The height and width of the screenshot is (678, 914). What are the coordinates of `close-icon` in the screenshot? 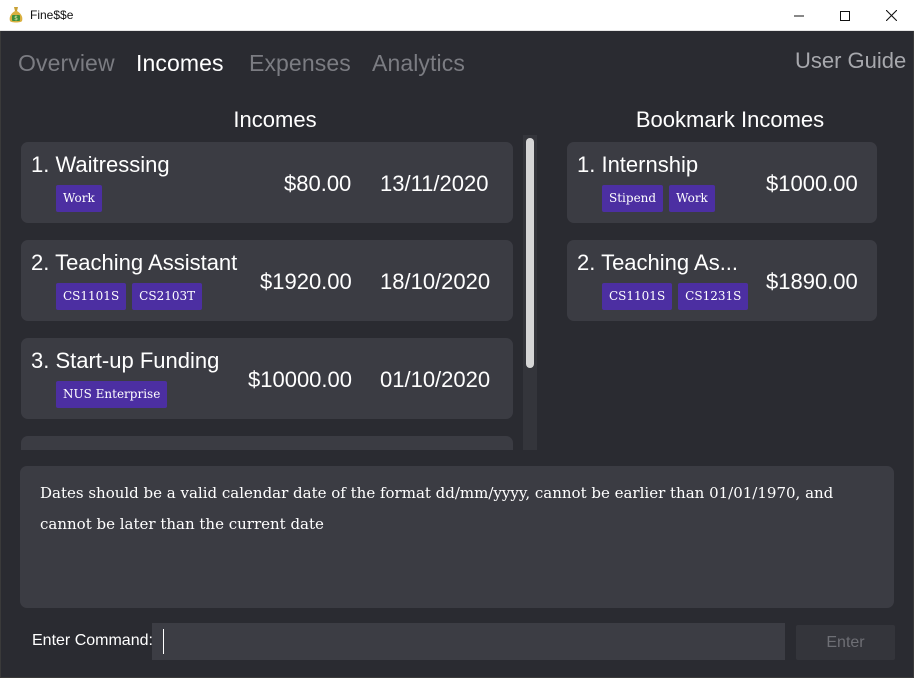 It's located at (891, 15).